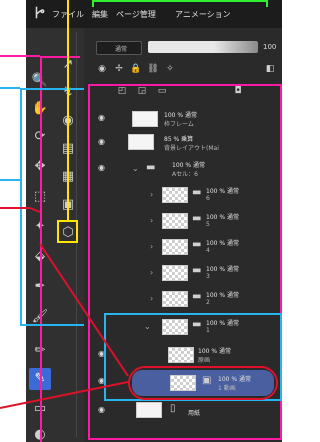 This screenshot has width=320, height=442. What do you see at coordinates (35, 210) in the screenshot?
I see `callout-line-red-1b` at bounding box center [35, 210].